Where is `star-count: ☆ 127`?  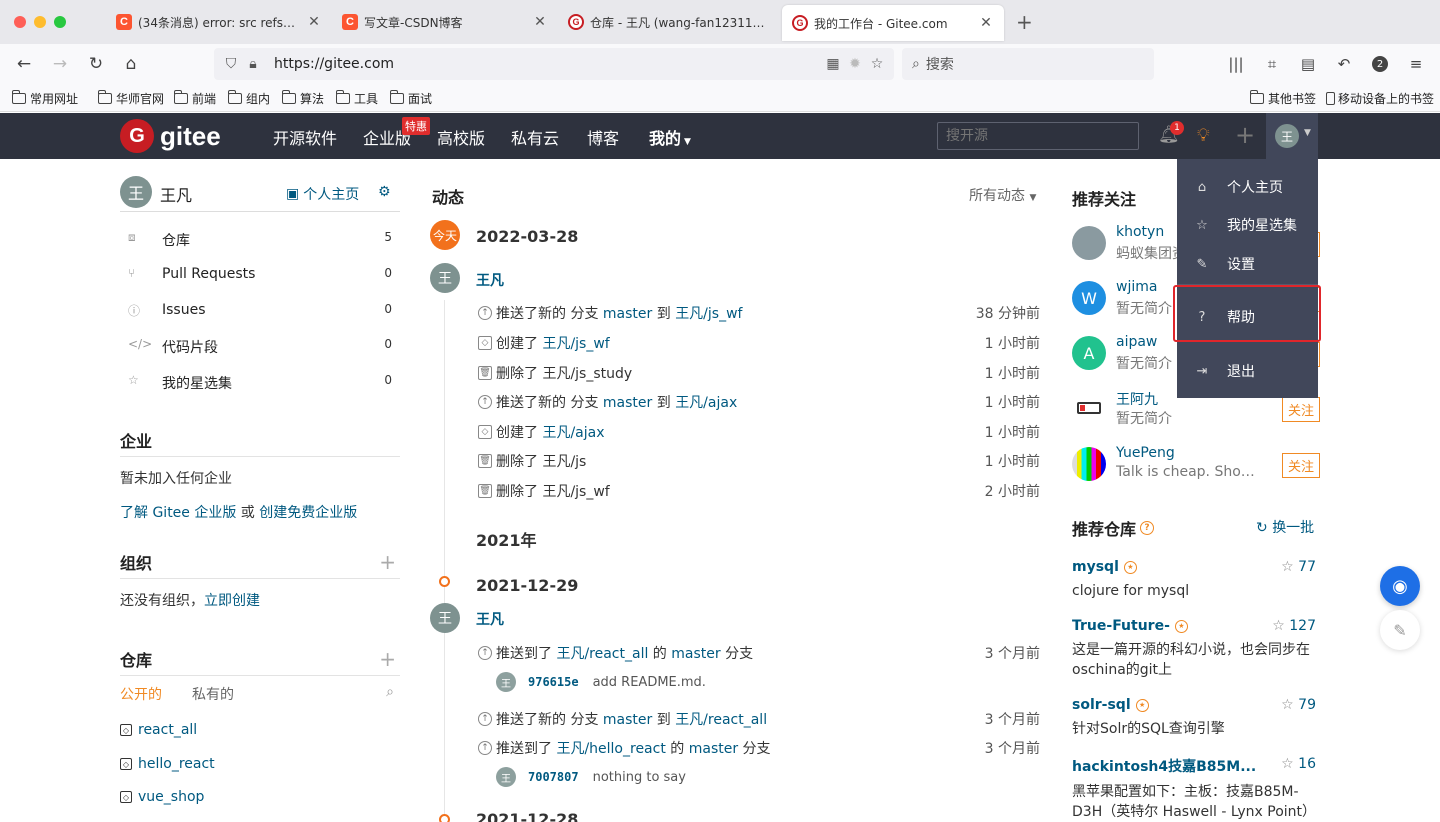
star-count: ☆ 127 is located at coordinates (1294, 626).